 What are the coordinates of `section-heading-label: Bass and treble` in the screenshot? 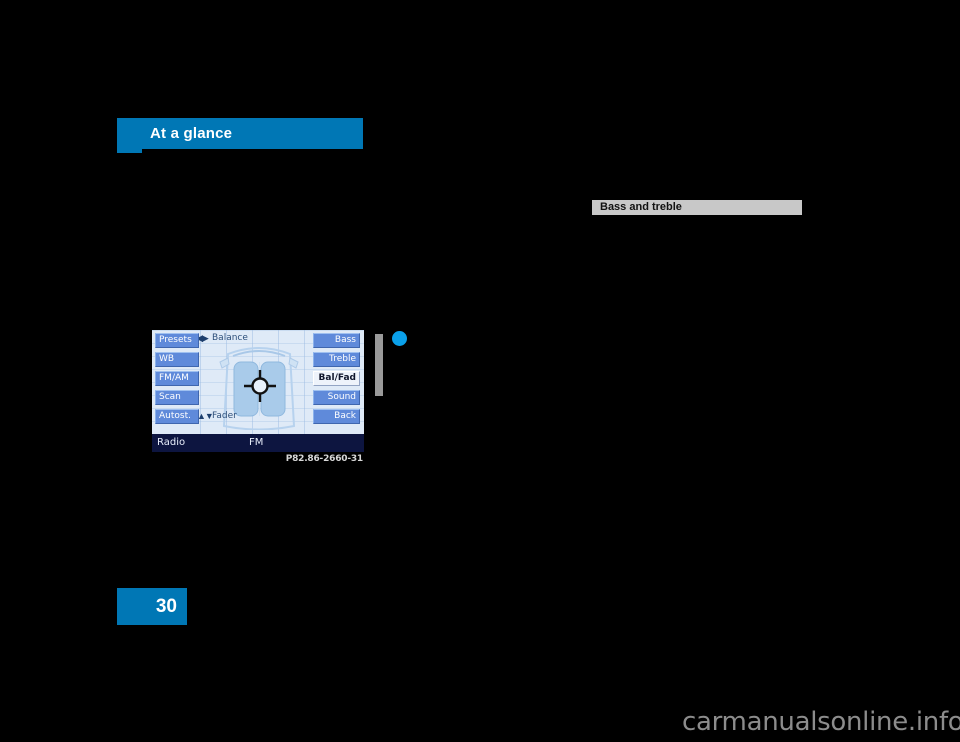 It's located at (641, 207).